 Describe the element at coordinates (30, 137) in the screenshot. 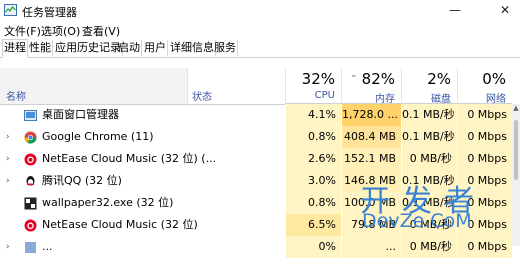

I see `chrome-icon` at that location.